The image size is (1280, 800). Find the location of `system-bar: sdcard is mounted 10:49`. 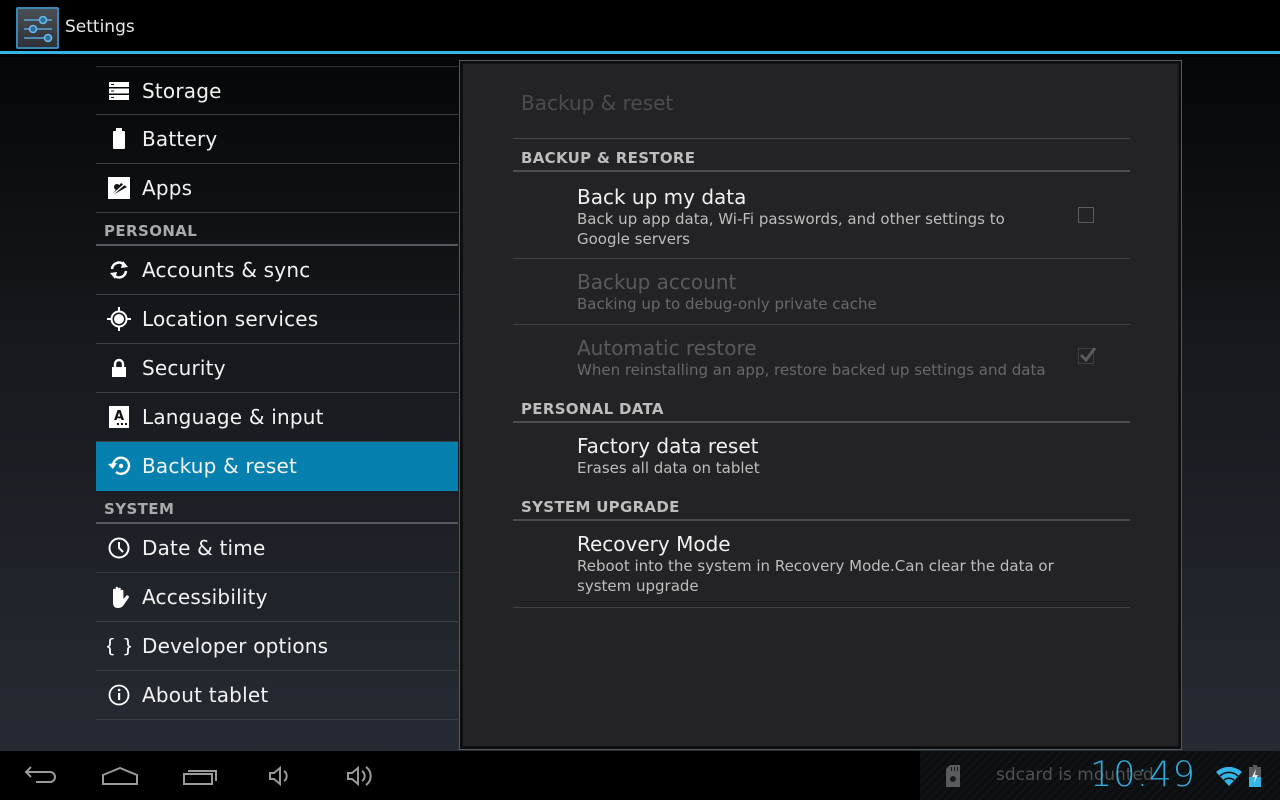

system-bar: sdcard is mounted 10:49 is located at coordinates (640, 775).